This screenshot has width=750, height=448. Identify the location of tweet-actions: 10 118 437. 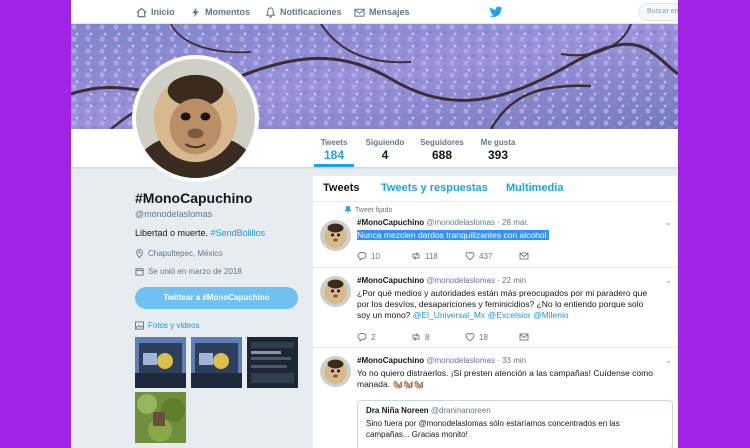
(465, 256).